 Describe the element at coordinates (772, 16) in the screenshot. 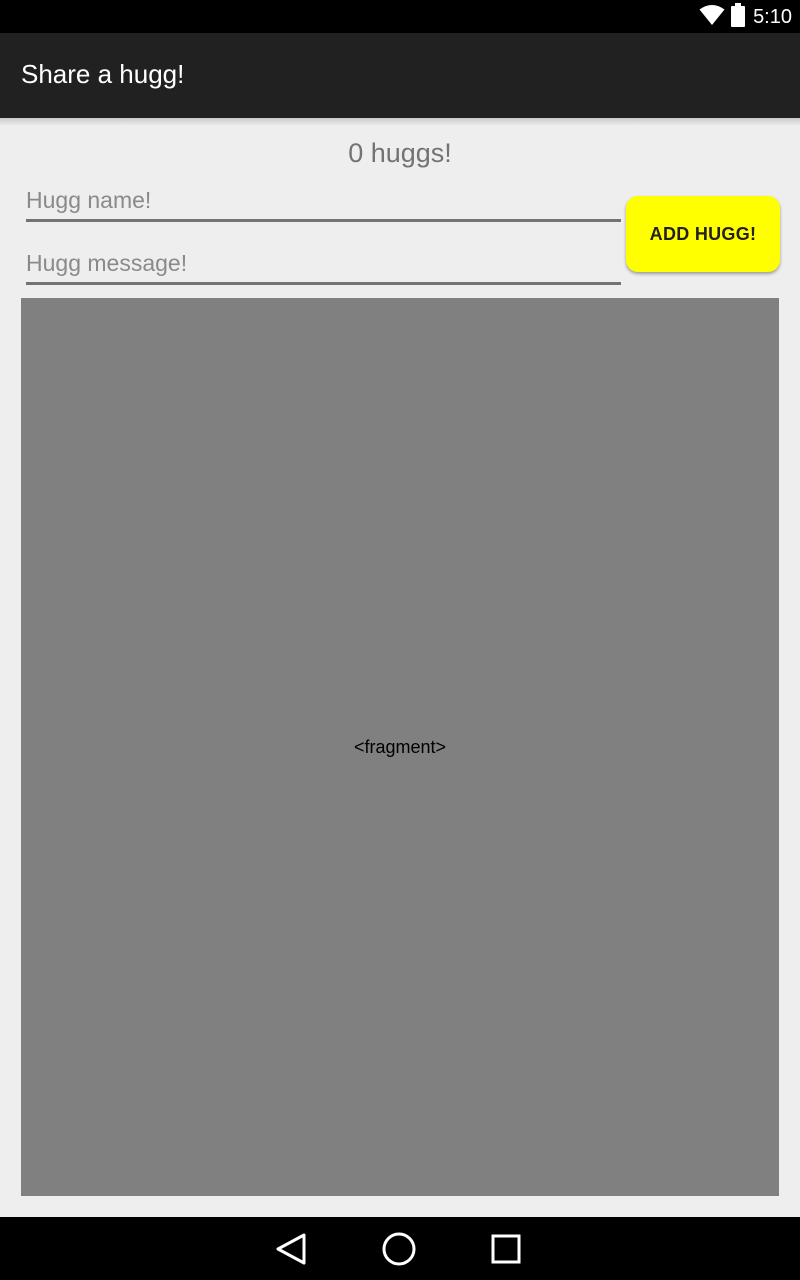

I see `status-time: 5:10` at that location.